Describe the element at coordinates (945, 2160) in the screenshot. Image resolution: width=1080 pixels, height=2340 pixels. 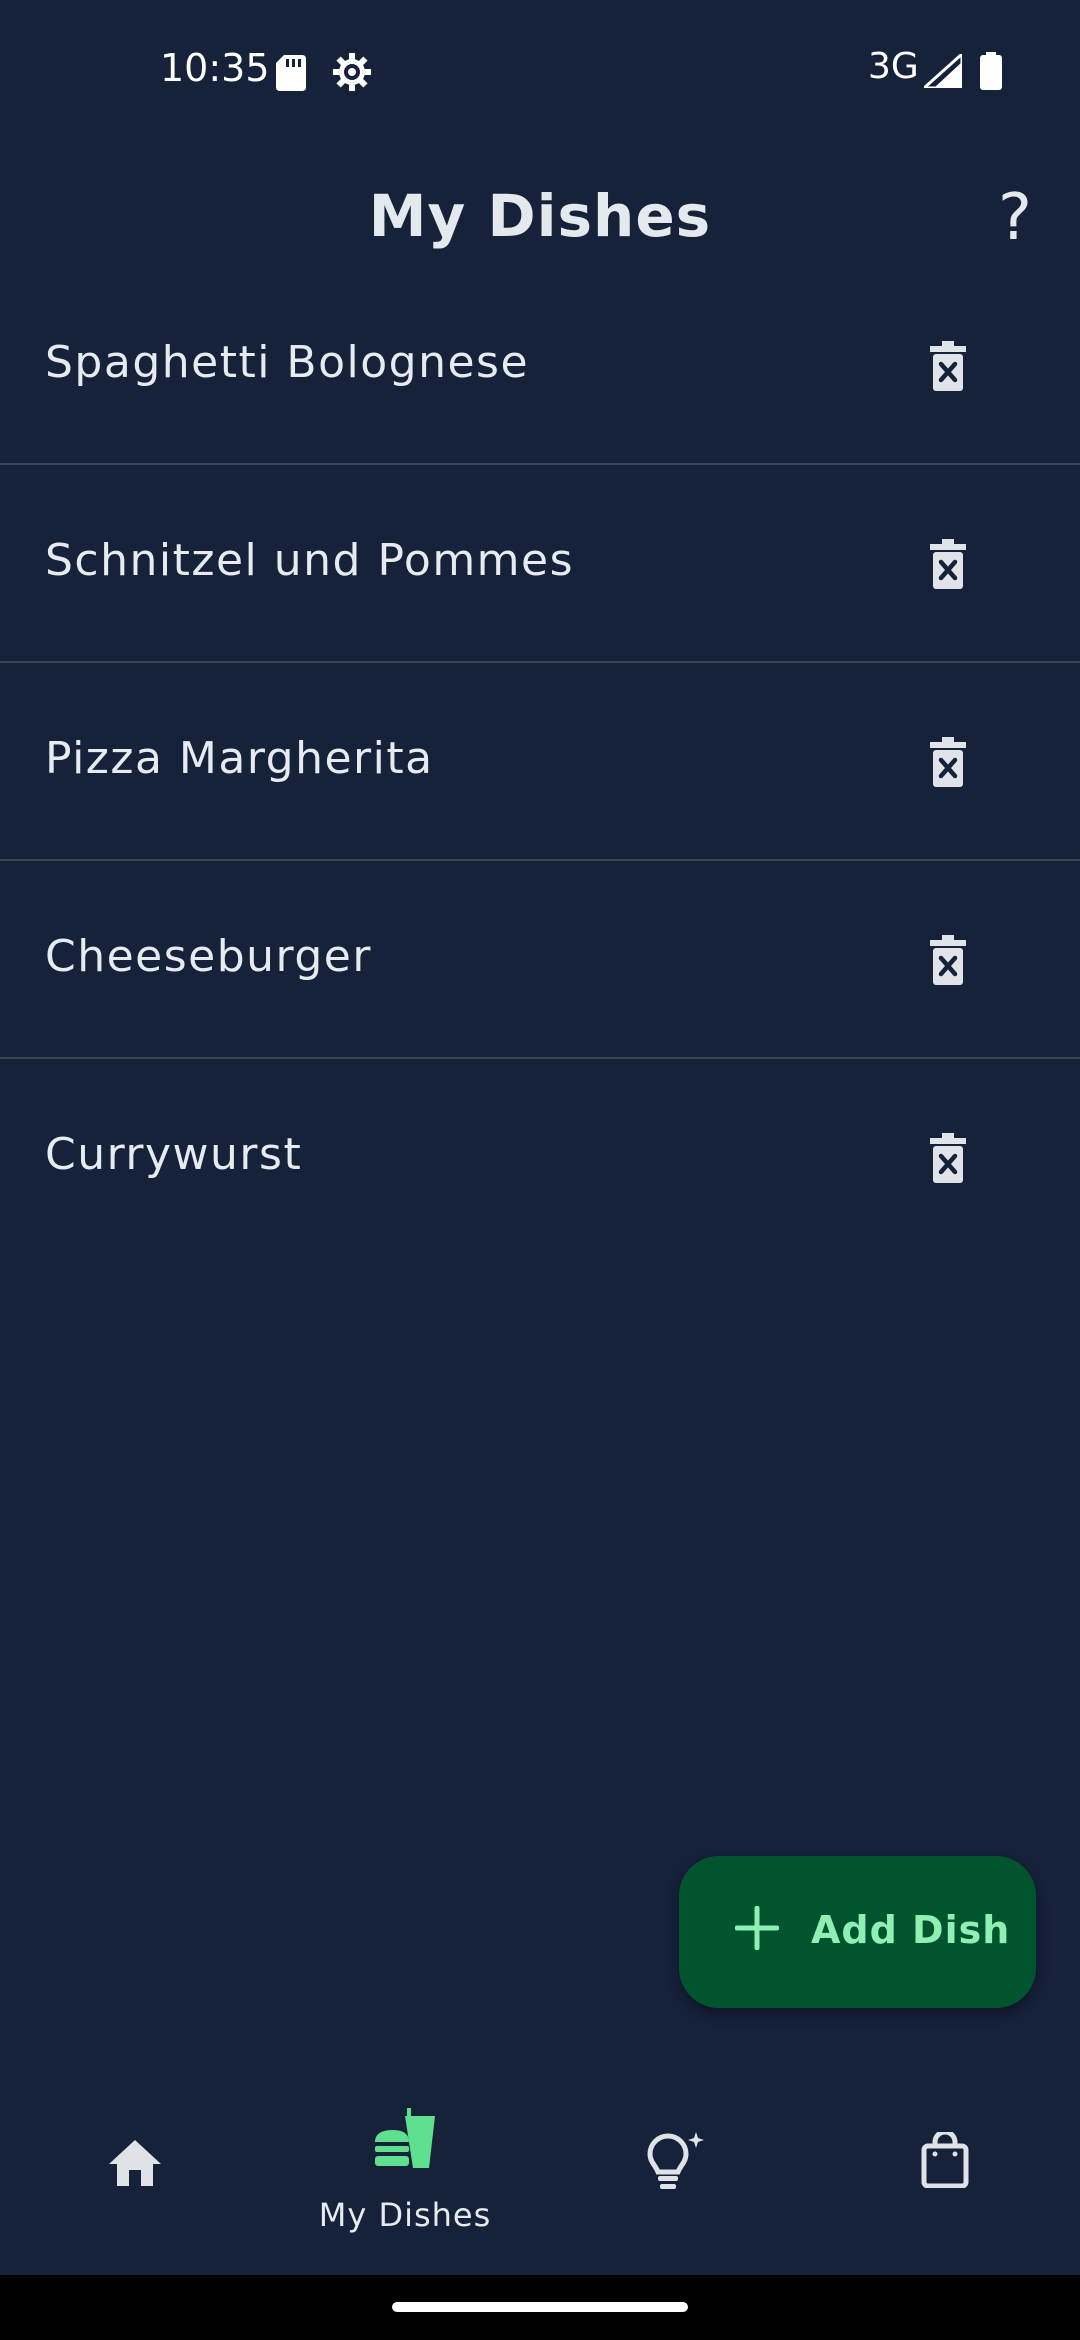
I see `shopping-bag-icon` at that location.